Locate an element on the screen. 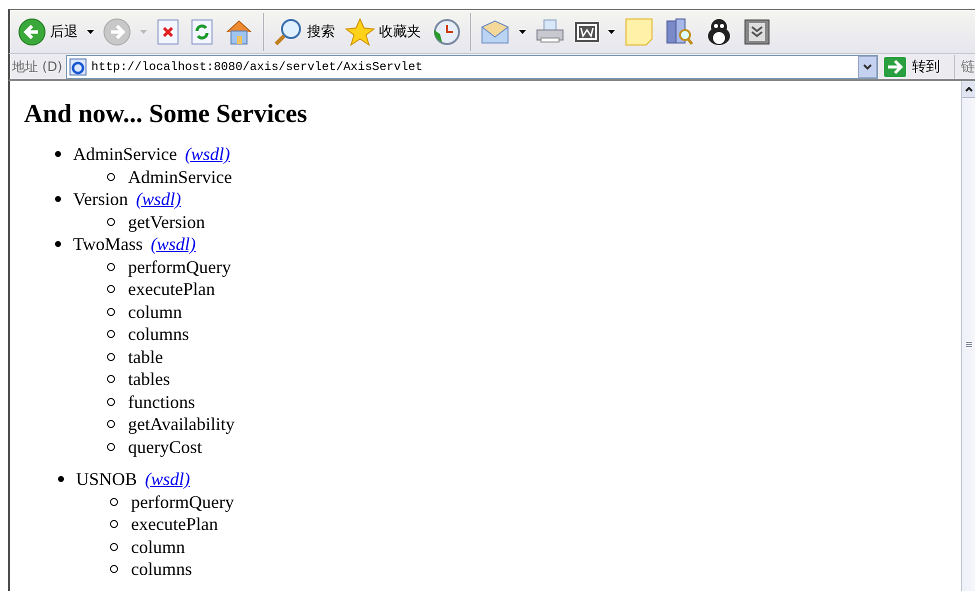 Image resolution: width=975 pixels, height=593 pixels. chevron-down-icon is located at coordinates (867, 67).